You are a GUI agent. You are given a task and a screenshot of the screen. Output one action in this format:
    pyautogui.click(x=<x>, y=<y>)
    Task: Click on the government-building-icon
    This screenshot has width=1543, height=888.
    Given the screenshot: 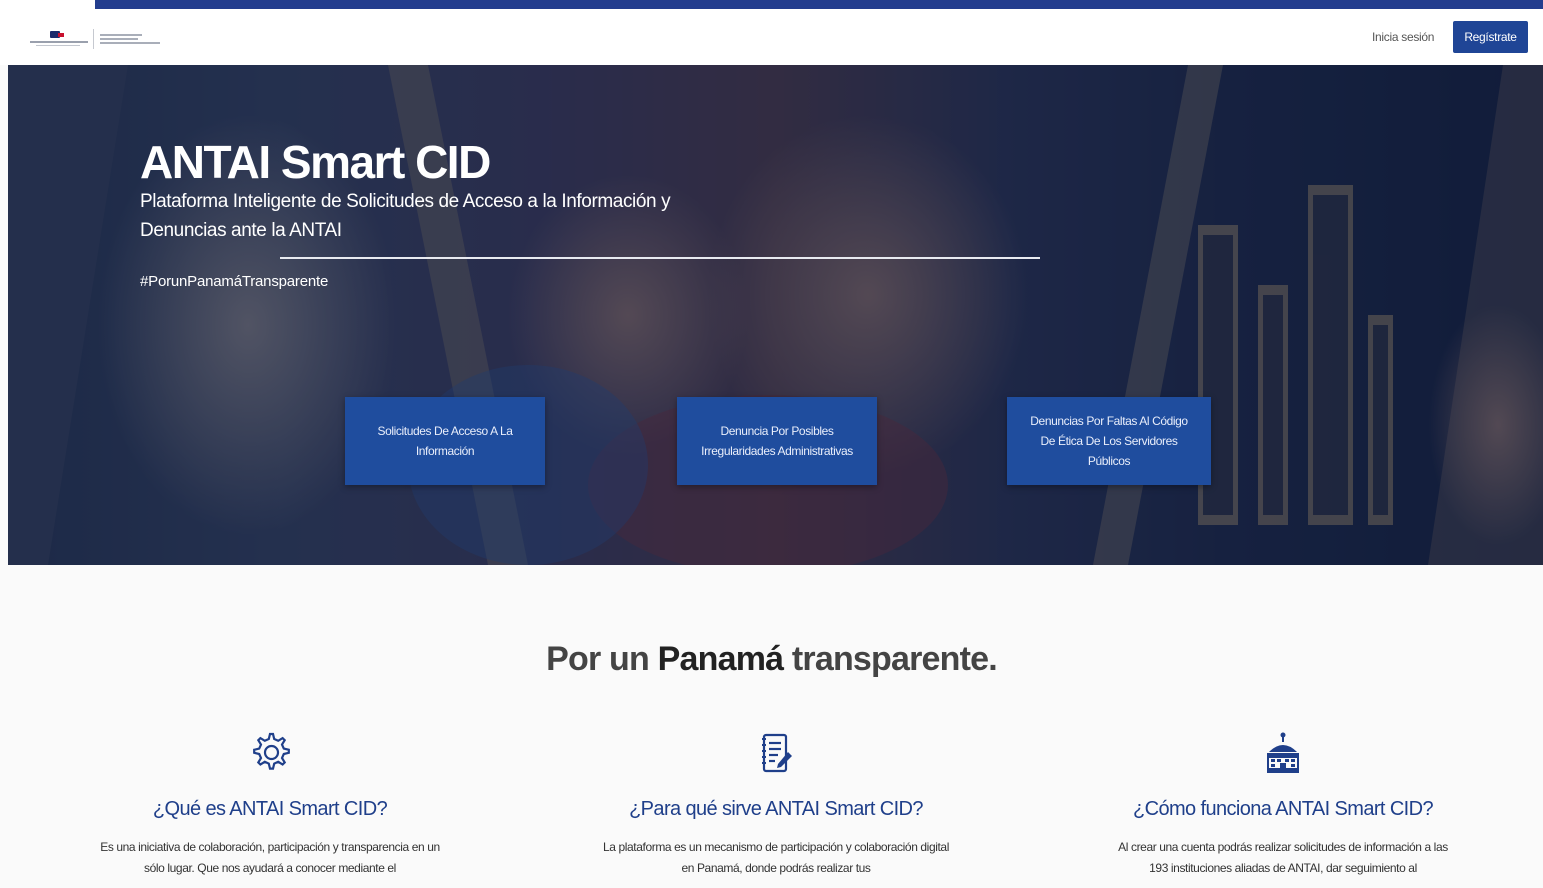 What is the action you would take?
    pyautogui.click(x=1283, y=753)
    